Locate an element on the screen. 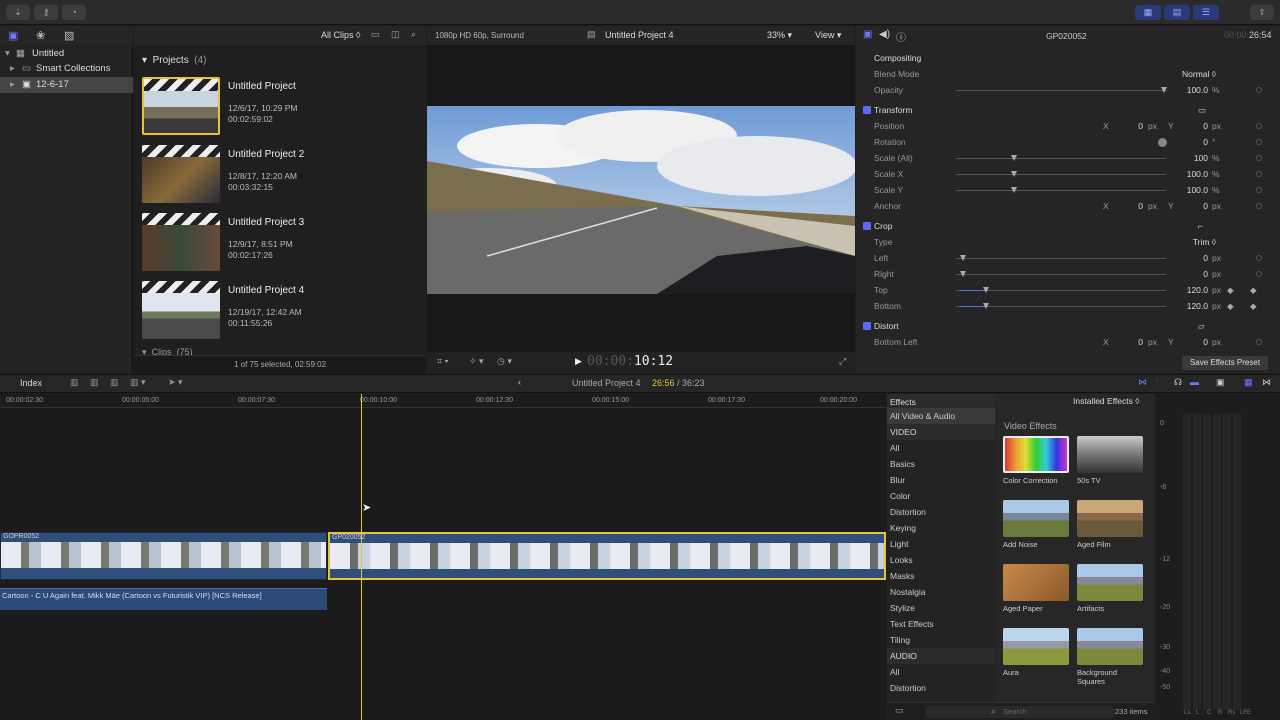  browser-layout-button: ▦ is located at coordinates (1148, 12).